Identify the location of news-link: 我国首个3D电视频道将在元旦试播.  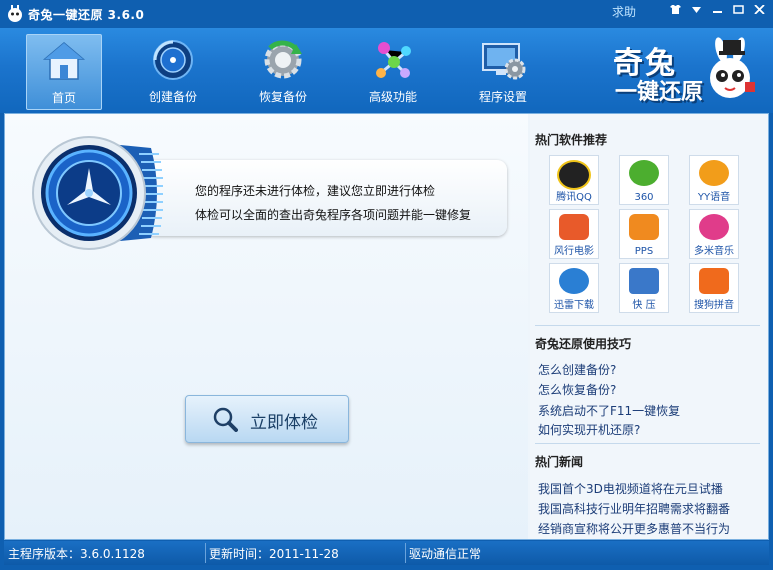
(630, 488).